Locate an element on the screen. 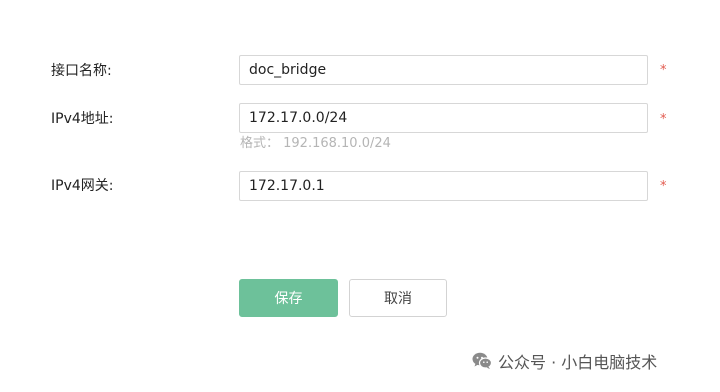 The width and height of the screenshot is (720, 392). ipv4-address-format-hint: 格式： 192.168.10.0/24 is located at coordinates (315, 143).